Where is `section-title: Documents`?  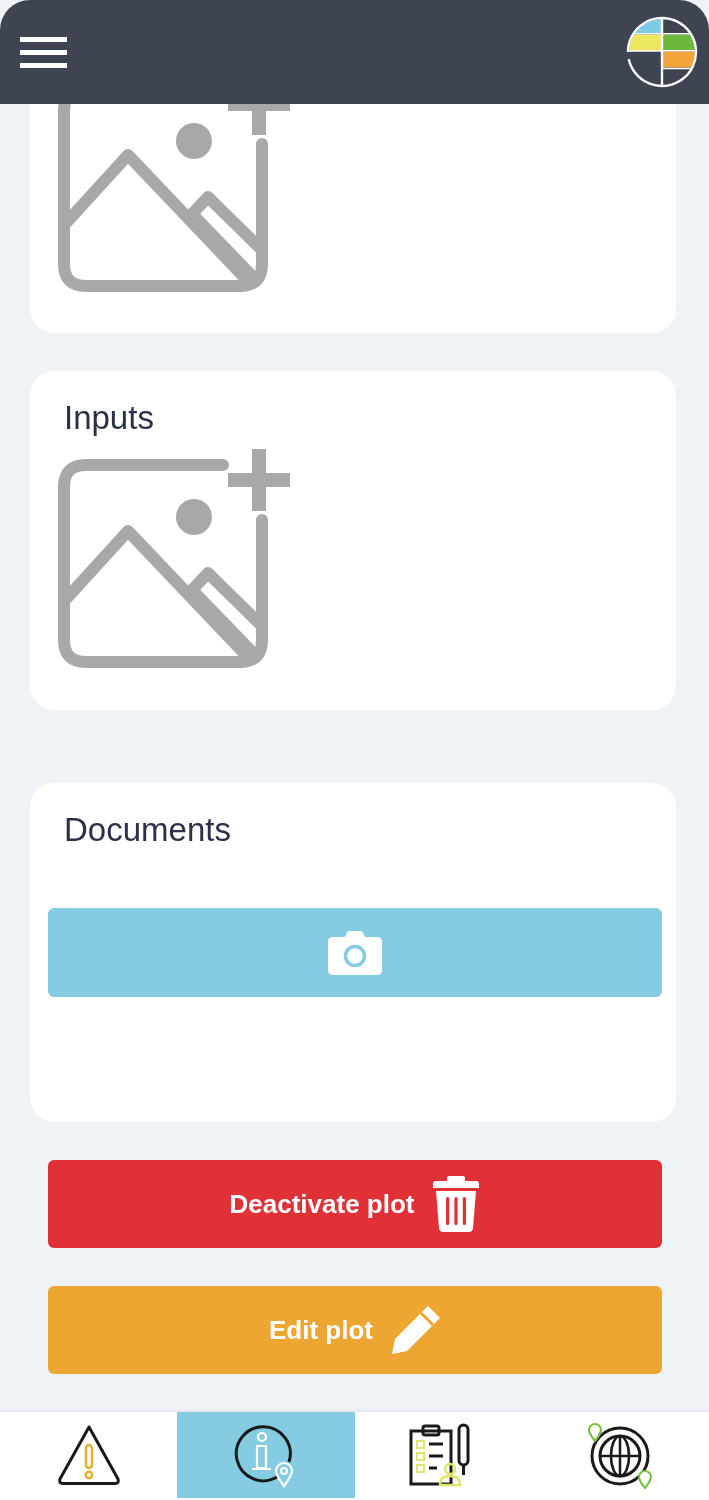 section-title: Documents is located at coordinates (147, 830).